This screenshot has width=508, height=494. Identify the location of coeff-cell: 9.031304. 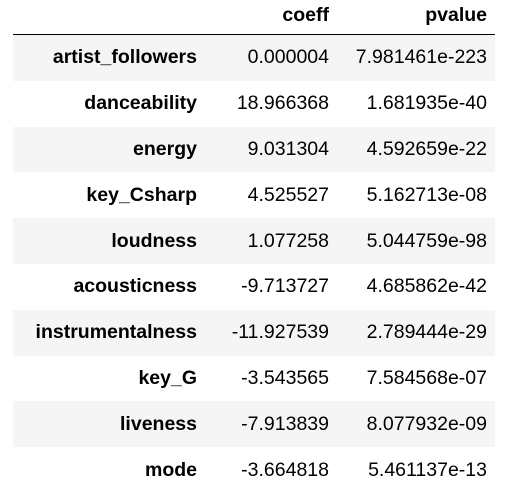
(288, 148).